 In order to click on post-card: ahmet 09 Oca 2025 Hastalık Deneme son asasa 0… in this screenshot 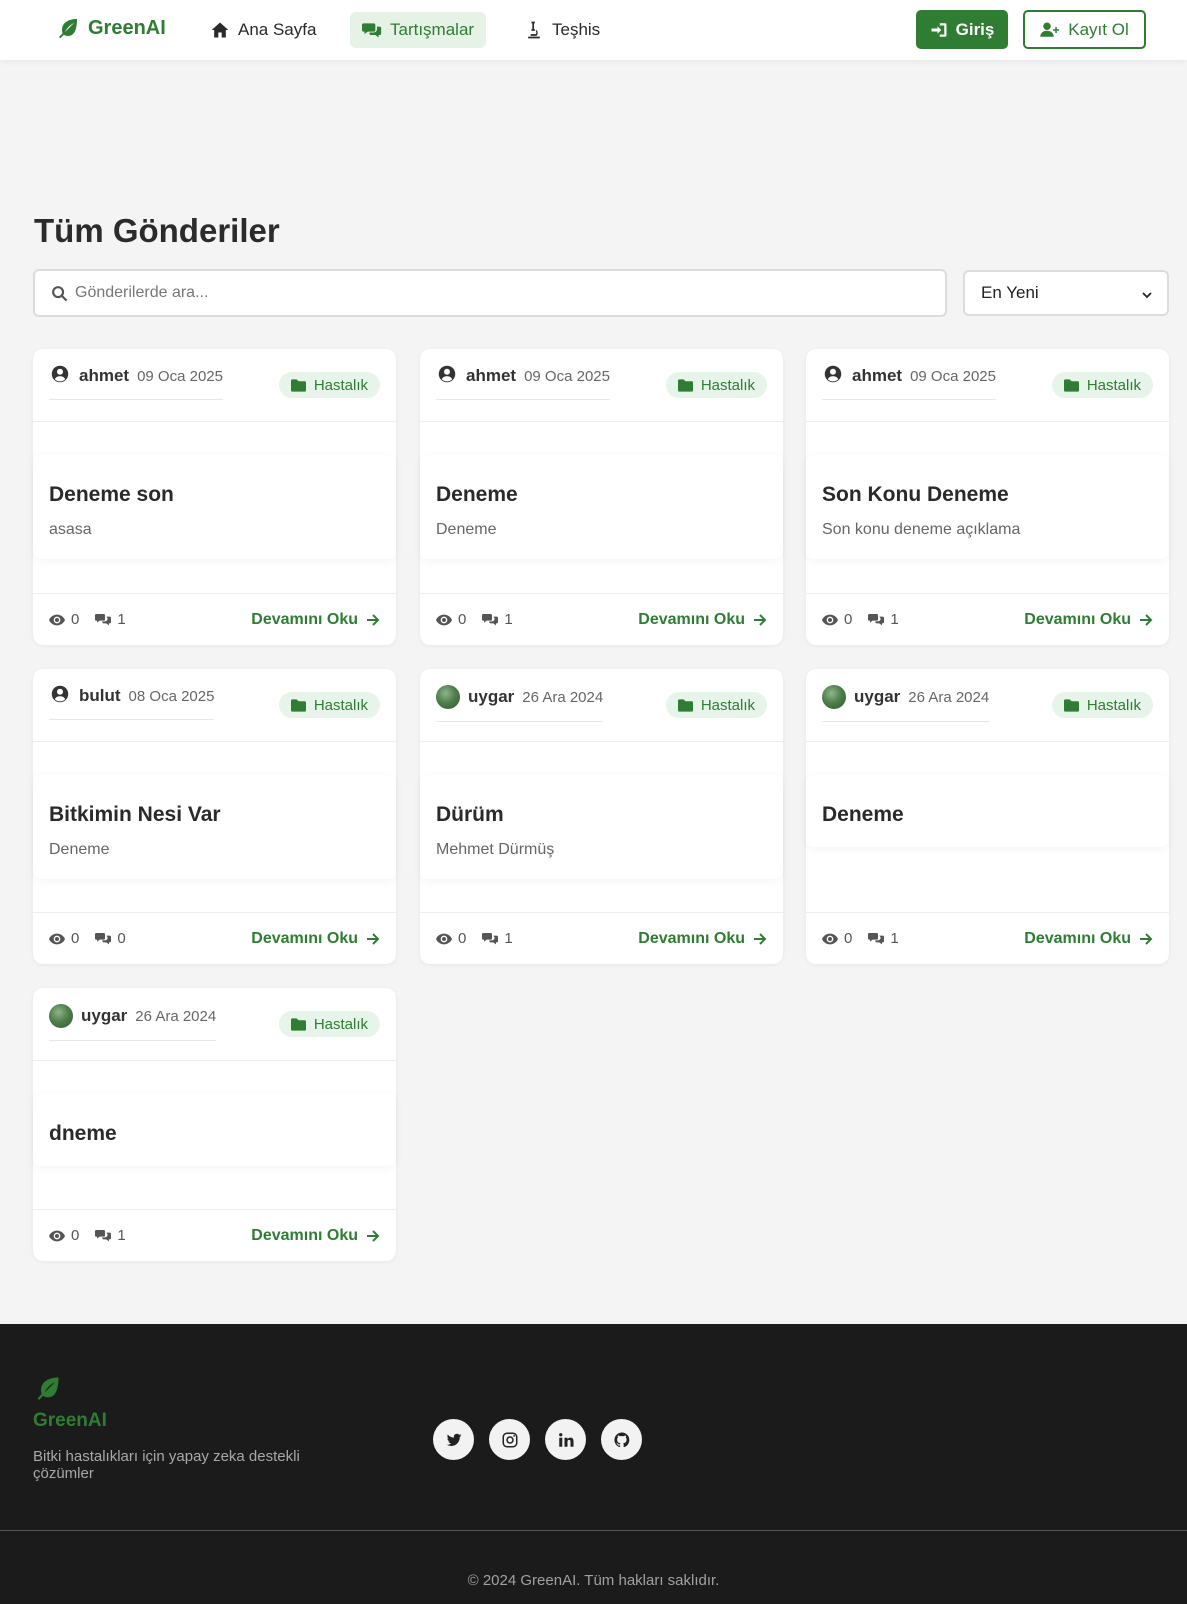, I will do `click(214, 497)`.